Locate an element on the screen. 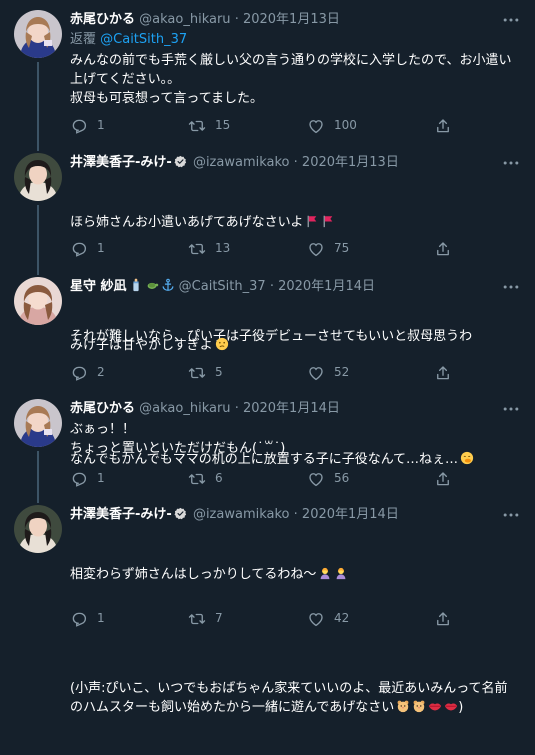 This screenshot has width=535, height=755. retweet-button: 6 is located at coordinates (205, 478).